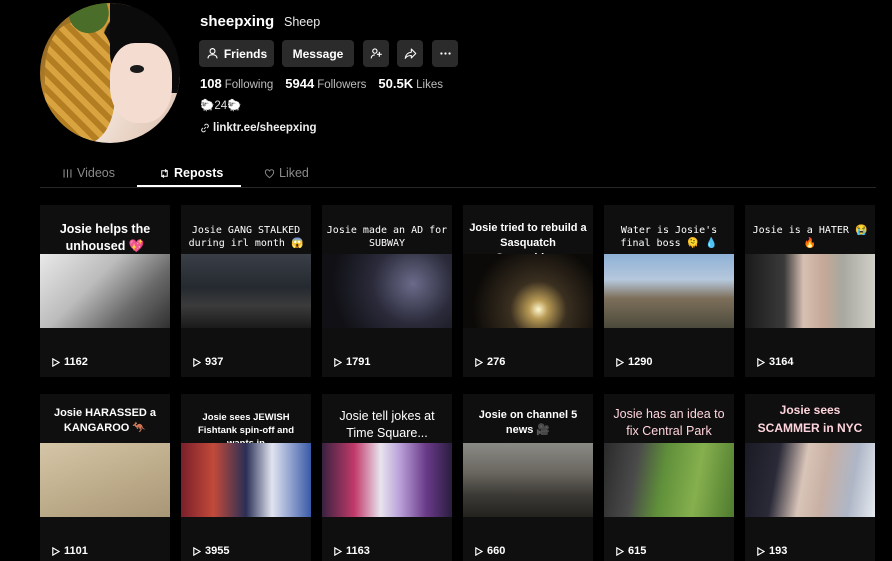 This screenshot has width=892, height=561. I want to click on grid-icon, so click(67, 173).